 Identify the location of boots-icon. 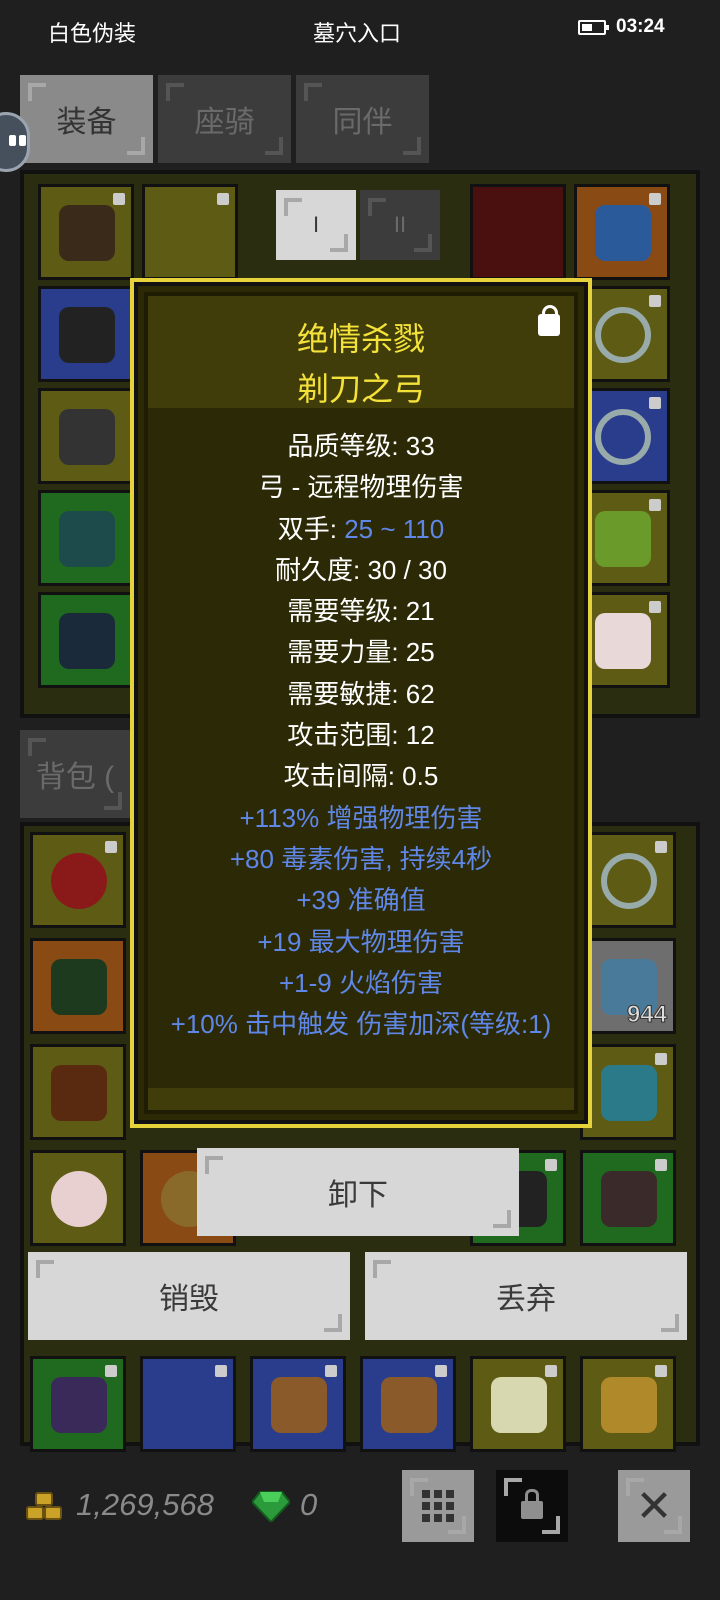
(87, 539).